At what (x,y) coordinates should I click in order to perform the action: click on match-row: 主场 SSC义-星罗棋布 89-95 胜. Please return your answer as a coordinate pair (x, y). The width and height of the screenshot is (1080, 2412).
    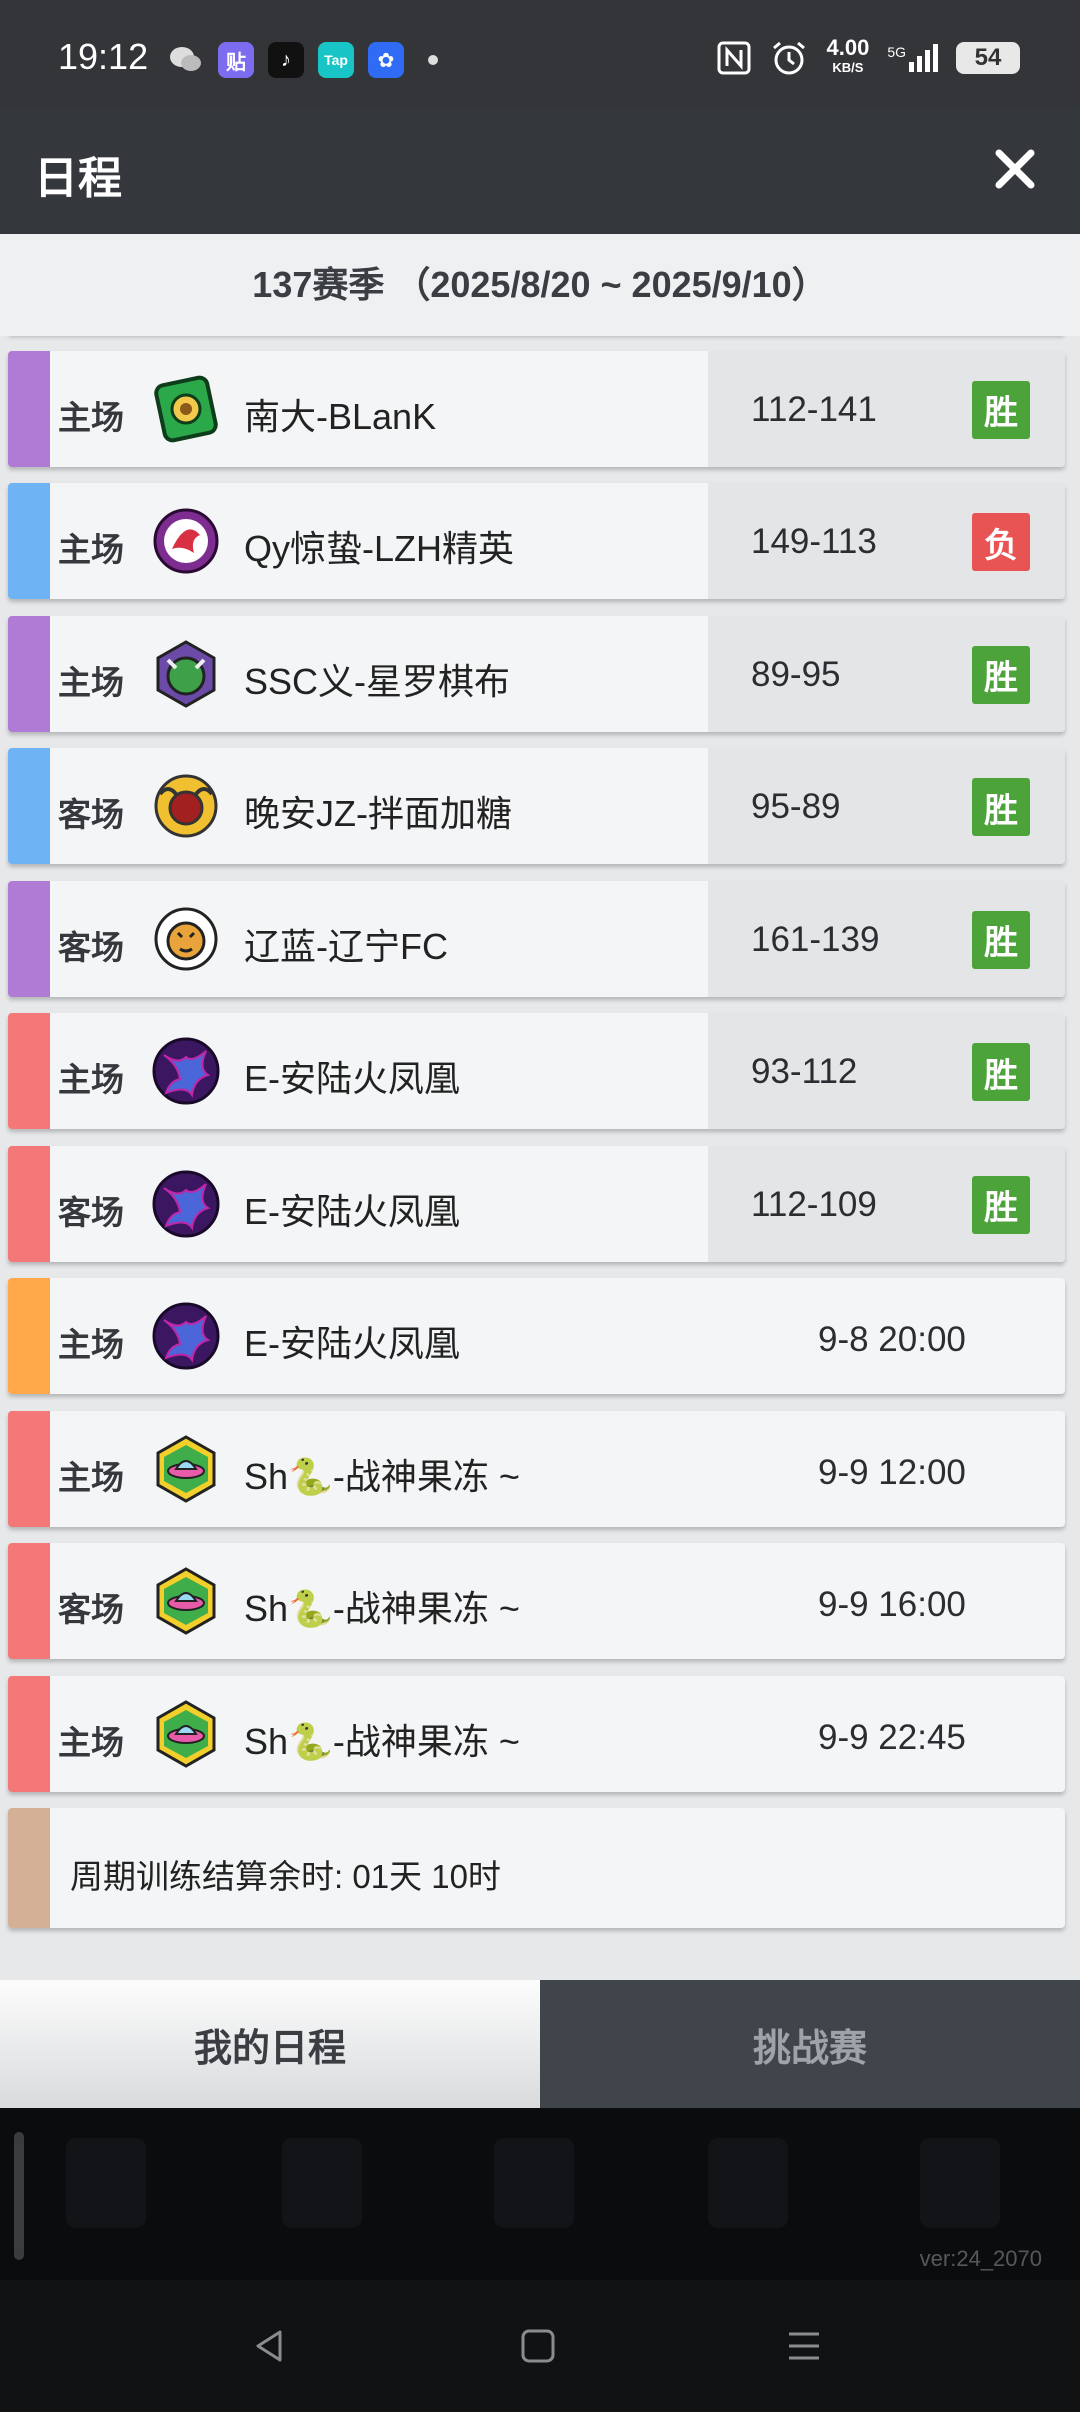
    Looking at the image, I should click on (536, 673).